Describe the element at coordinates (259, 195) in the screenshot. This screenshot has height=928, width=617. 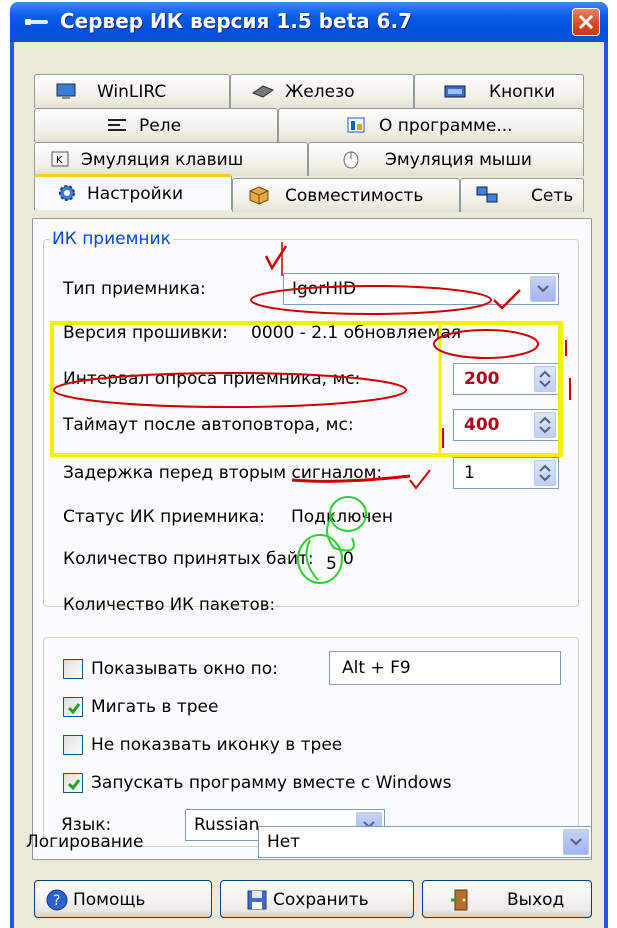
I see `cube-icon` at that location.